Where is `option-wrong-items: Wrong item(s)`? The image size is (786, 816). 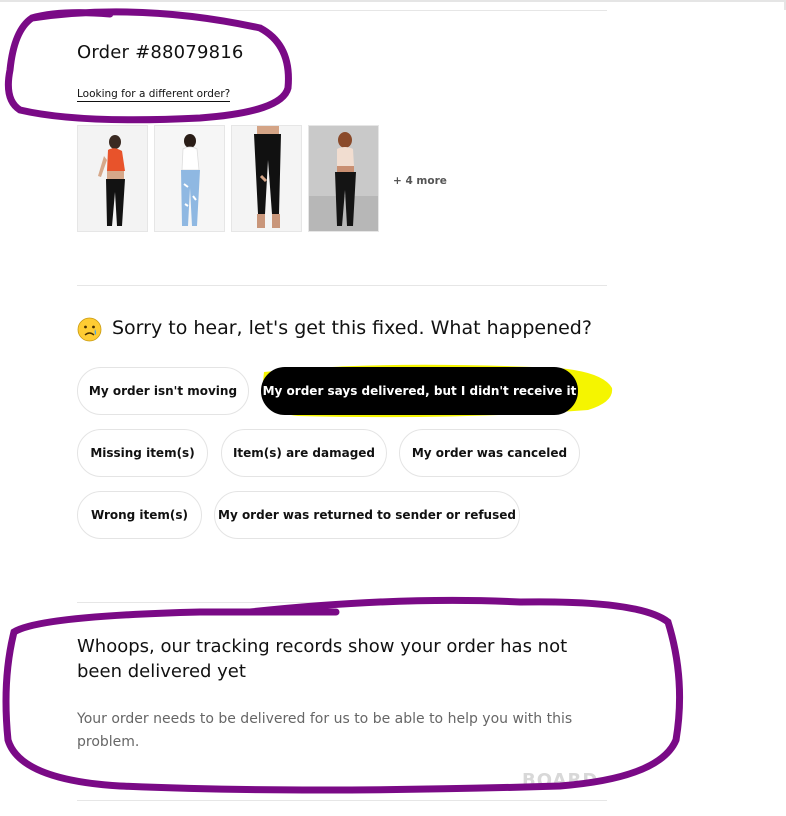 option-wrong-items: Wrong item(s) is located at coordinates (139, 515).